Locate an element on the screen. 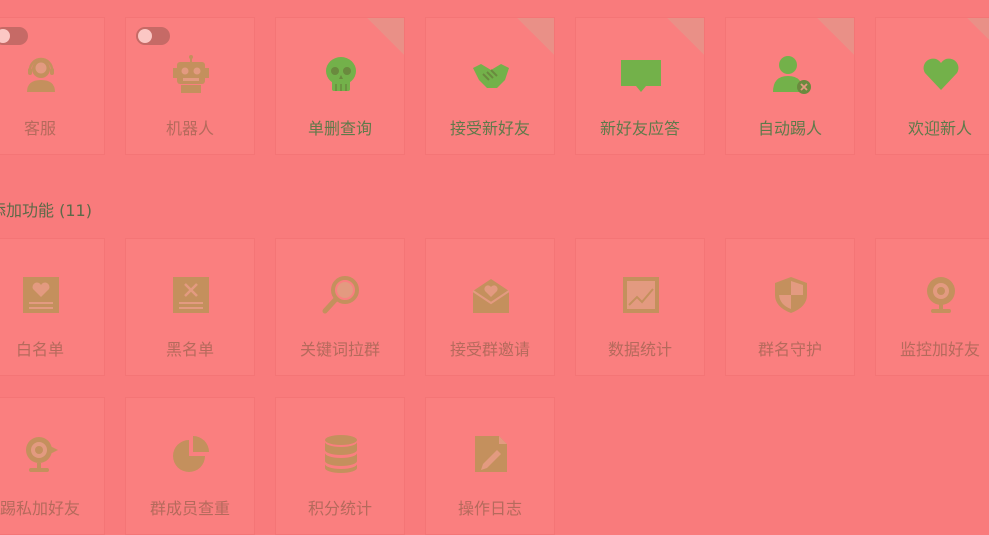  tile-label: 客服 is located at coordinates (39, 128).